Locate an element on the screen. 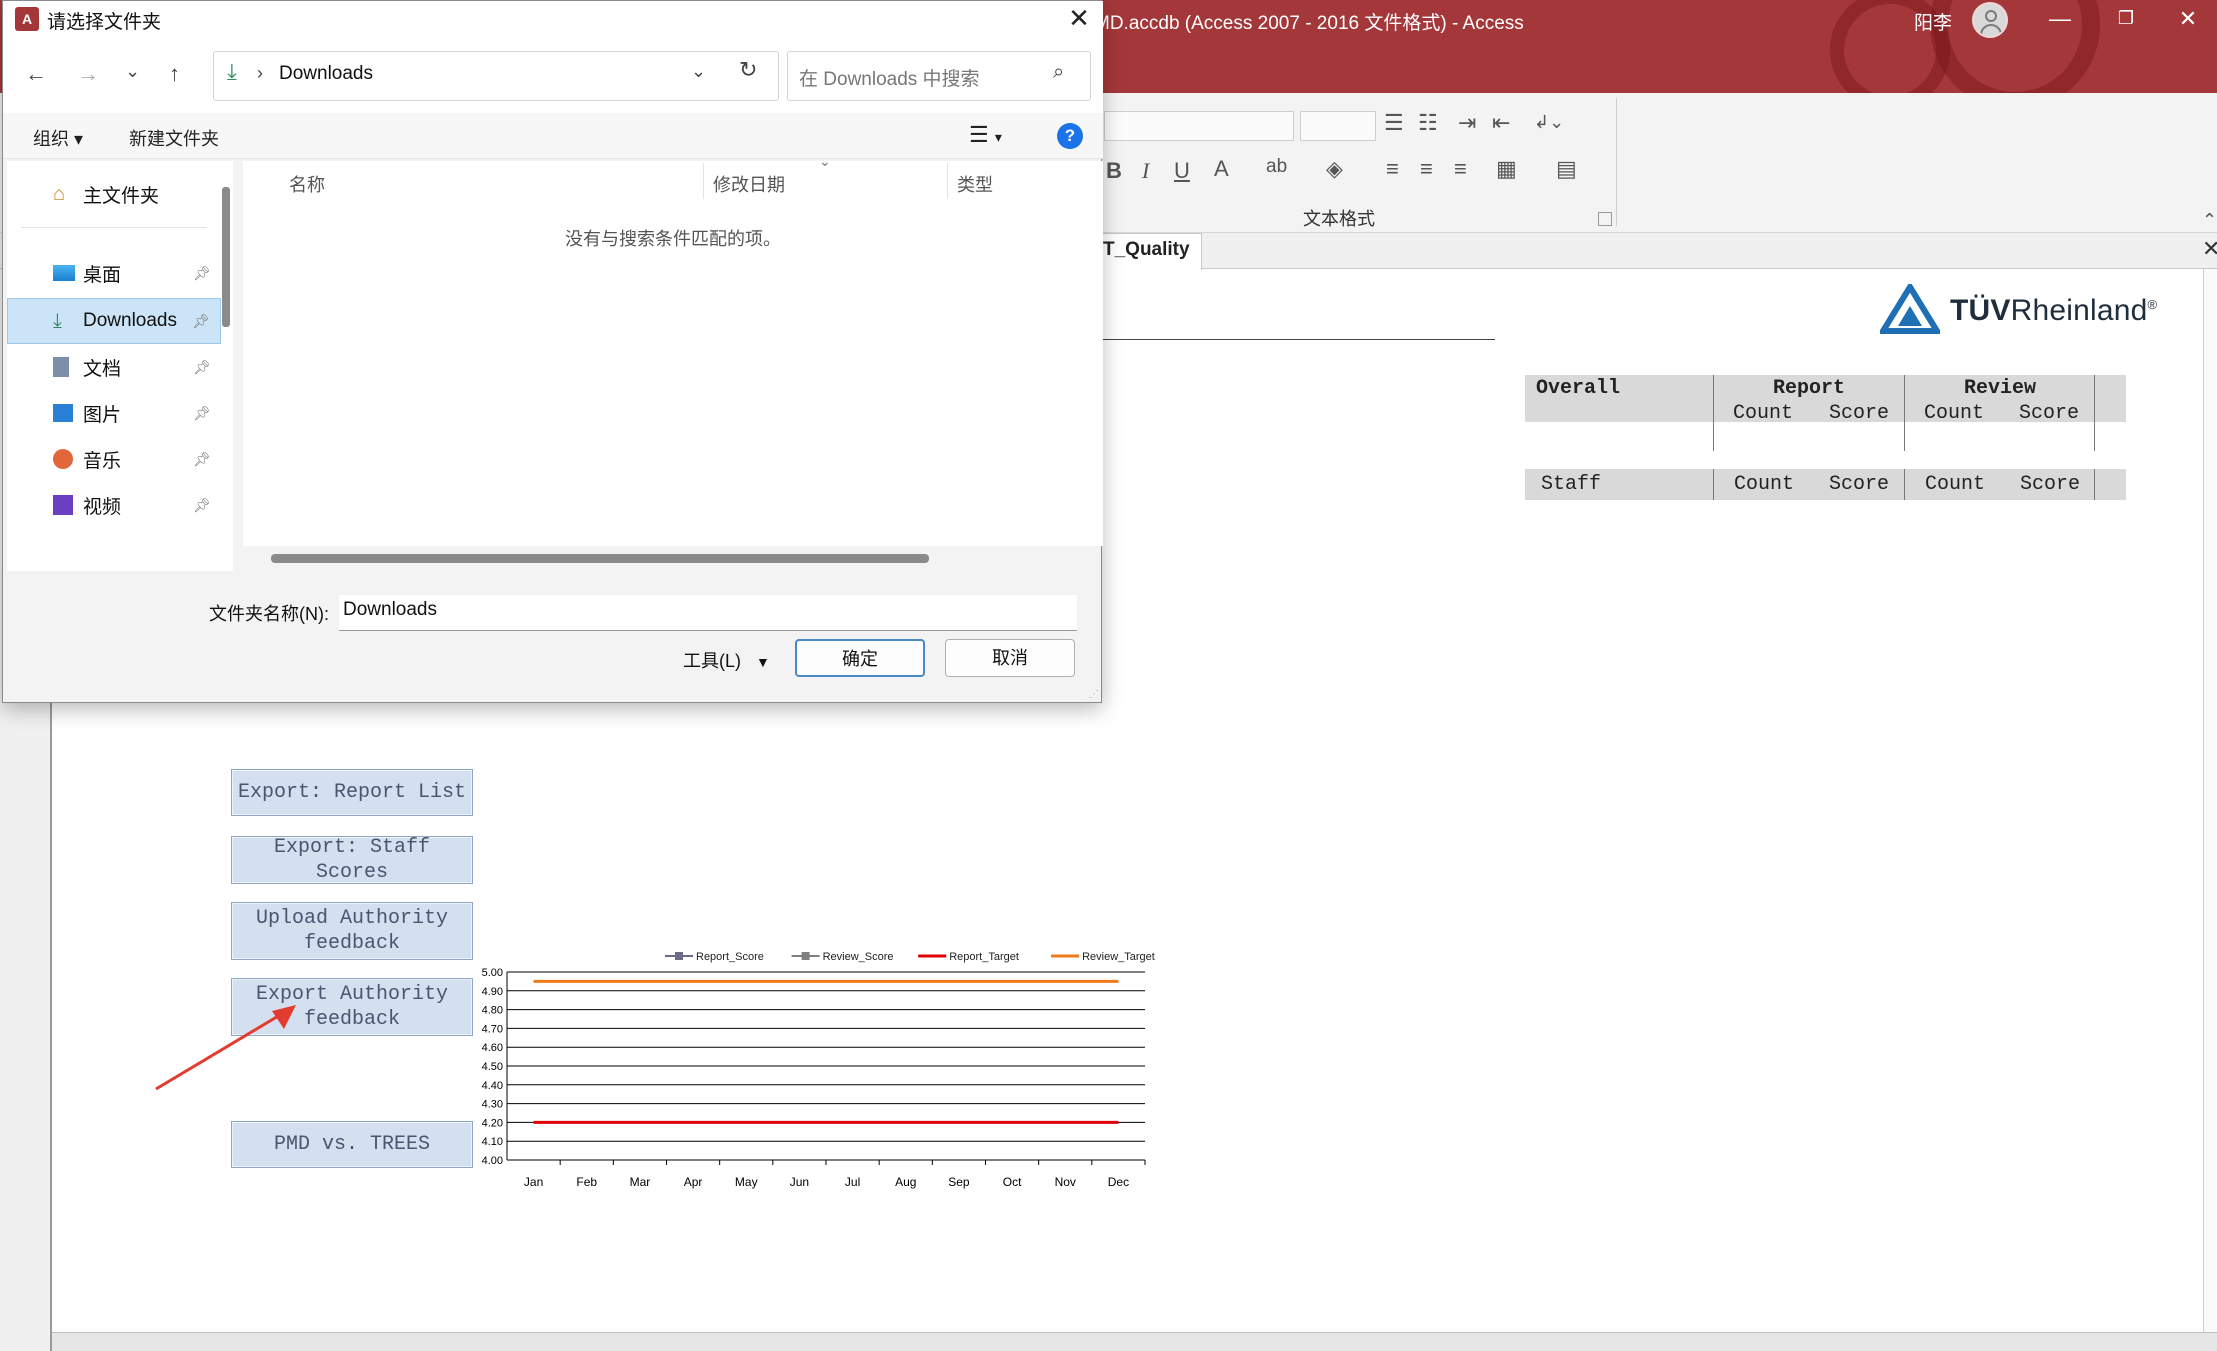 The height and width of the screenshot is (1351, 2217). fill-color-icon: ◈ is located at coordinates (1334, 169).